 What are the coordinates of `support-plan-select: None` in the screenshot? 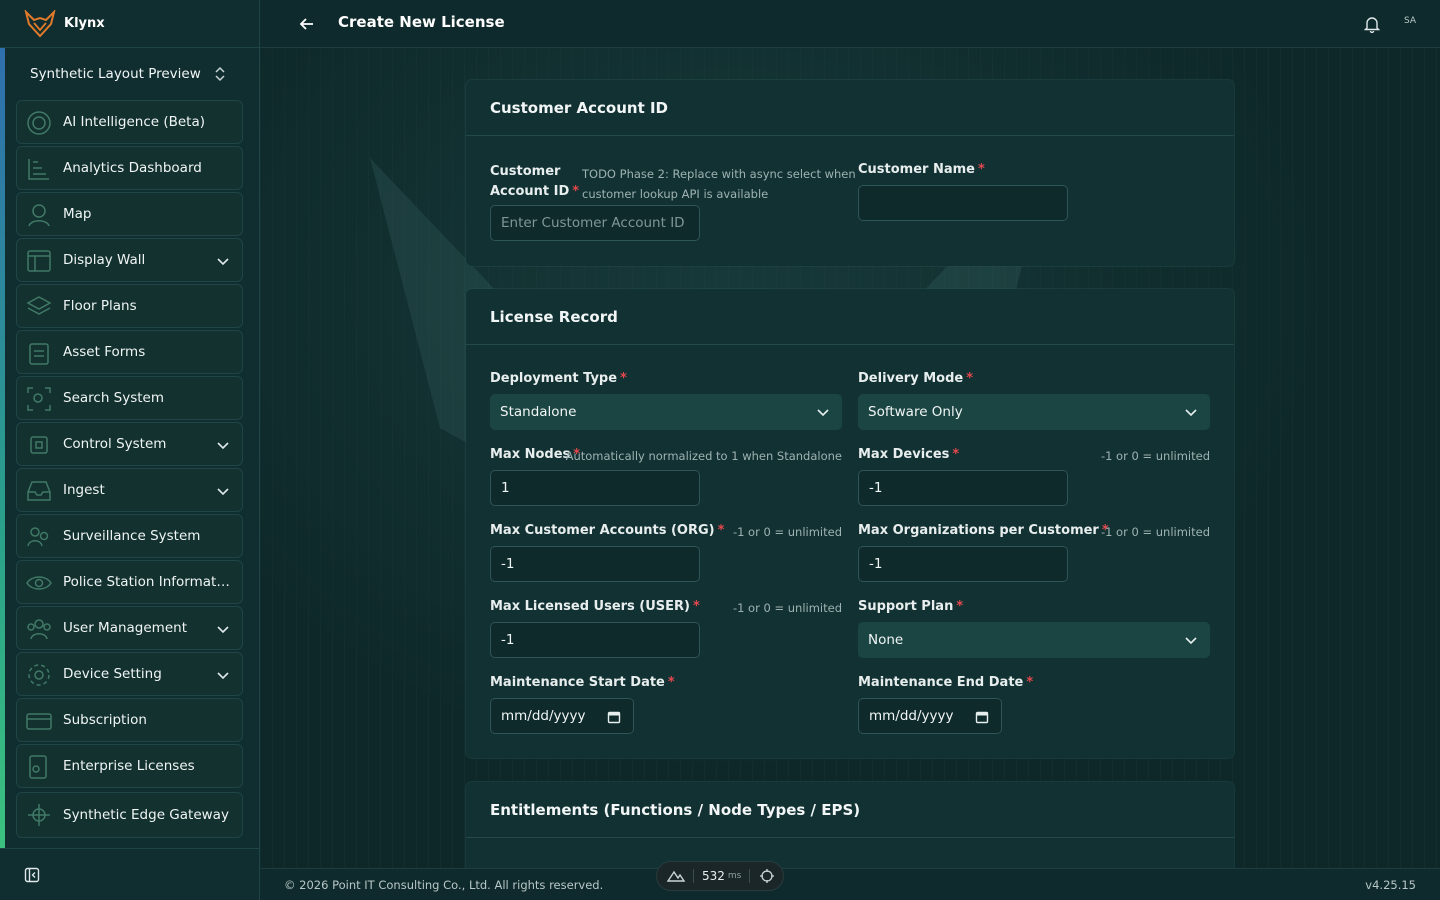 It's located at (1034, 640).